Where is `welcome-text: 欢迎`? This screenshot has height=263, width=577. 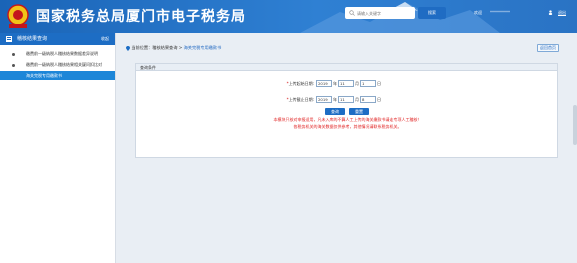
welcome-text: 欢迎 is located at coordinates (478, 12).